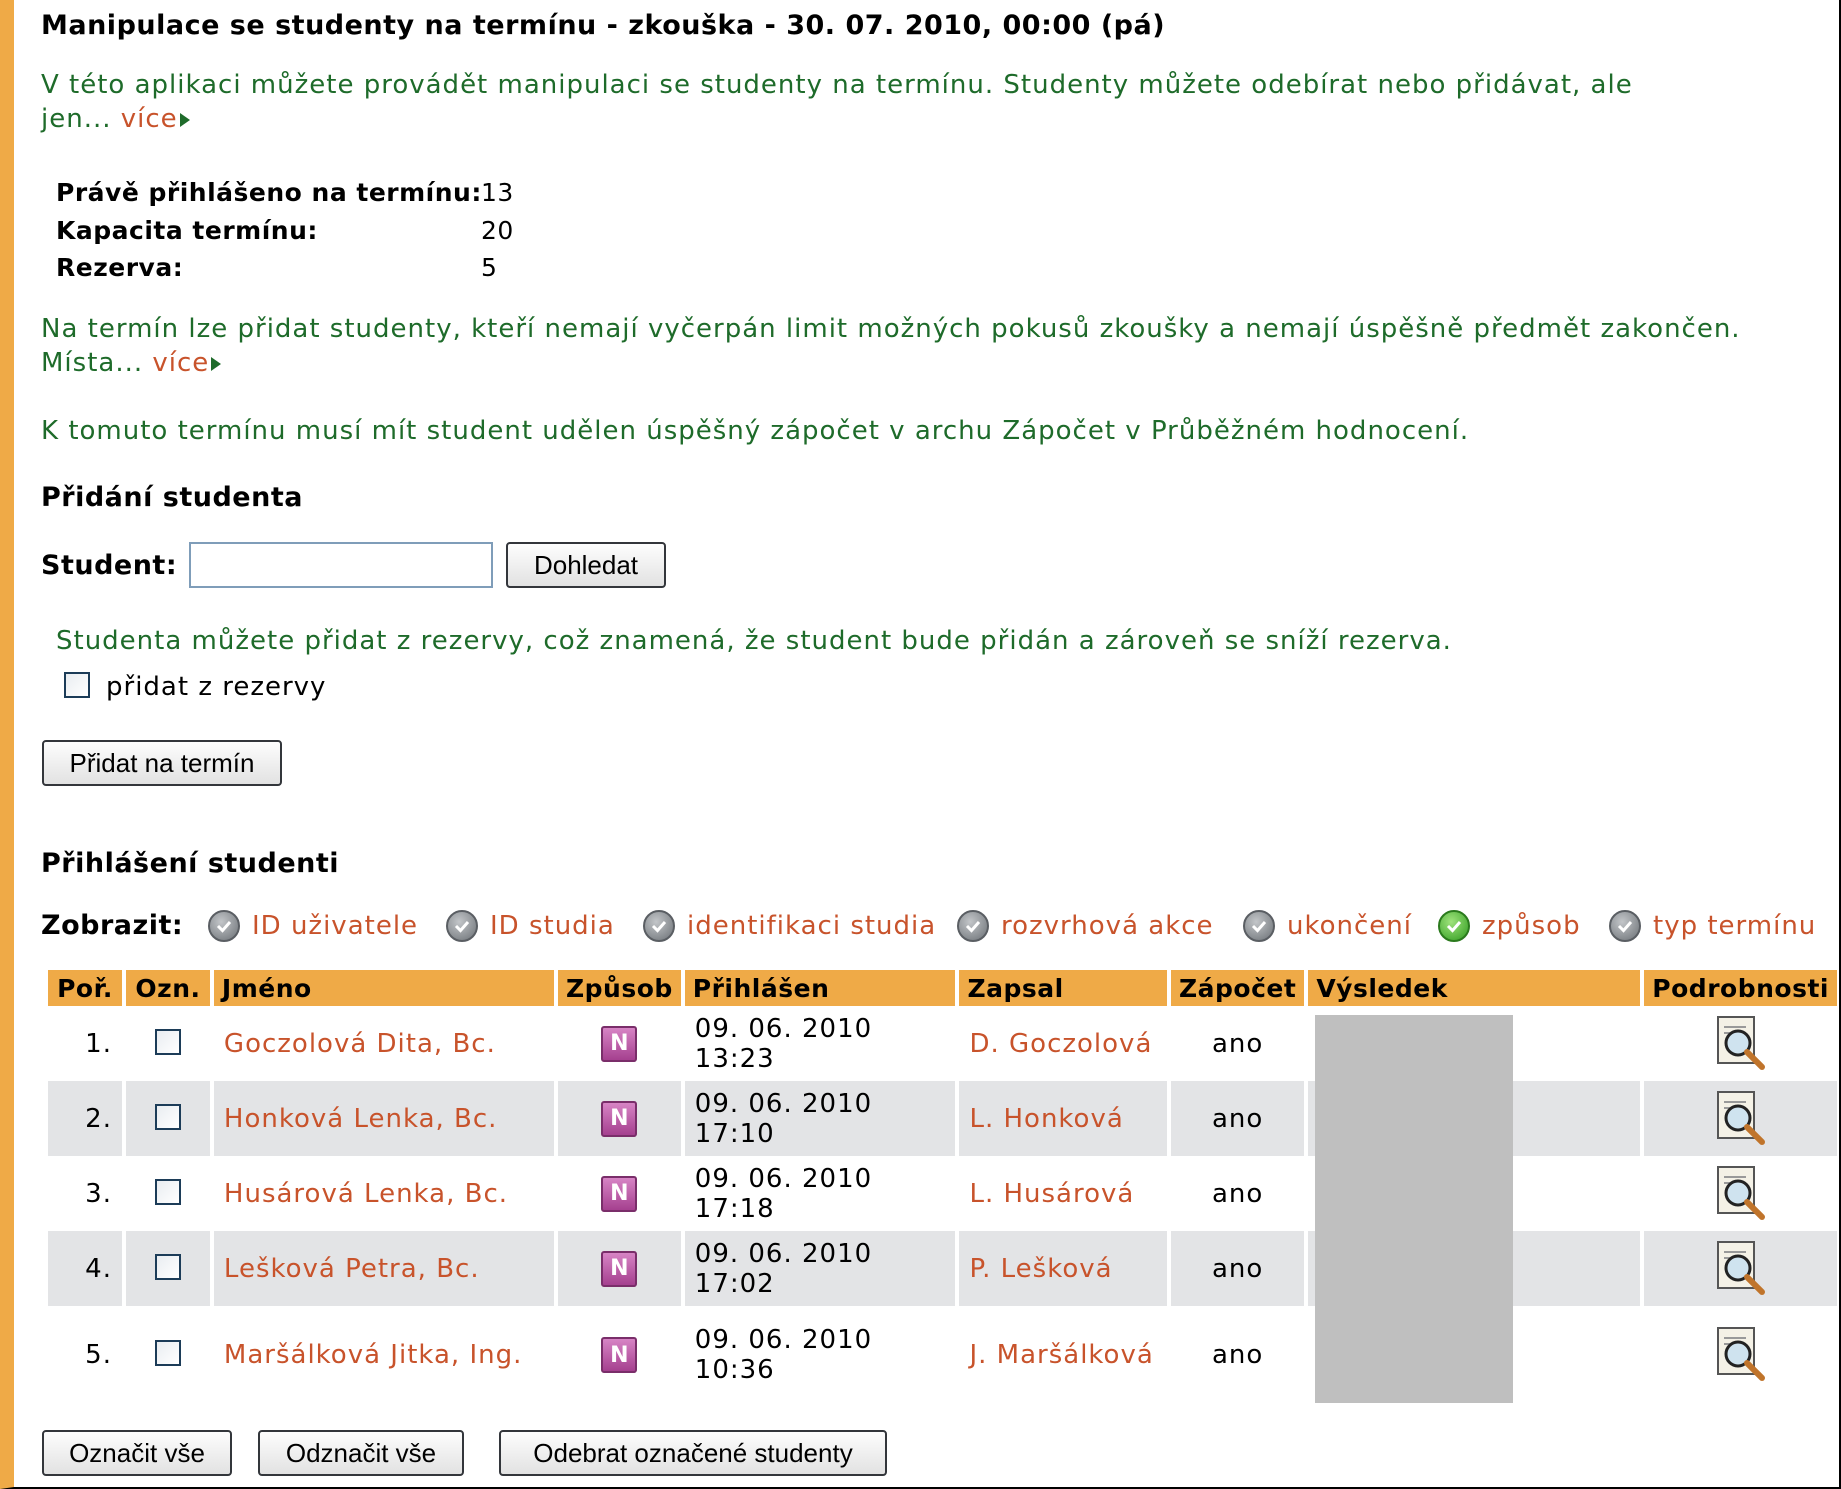 The height and width of the screenshot is (1489, 1841). I want to click on filter-label: typ termínu, so click(1735, 926).